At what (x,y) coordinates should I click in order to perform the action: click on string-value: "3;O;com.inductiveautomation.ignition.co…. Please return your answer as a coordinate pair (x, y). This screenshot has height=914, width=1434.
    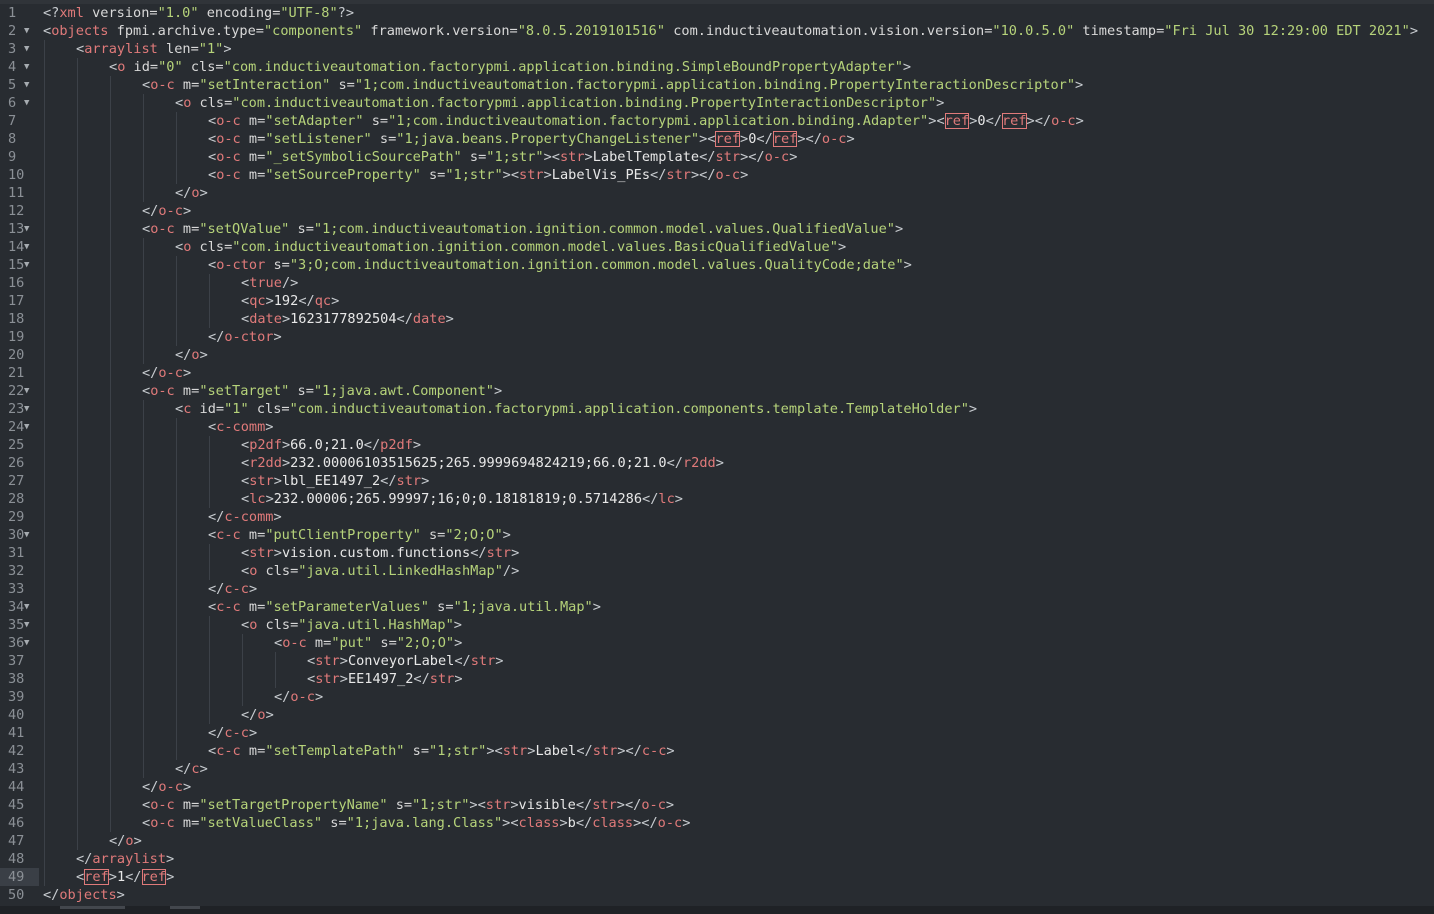
    Looking at the image, I should click on (596, 265).